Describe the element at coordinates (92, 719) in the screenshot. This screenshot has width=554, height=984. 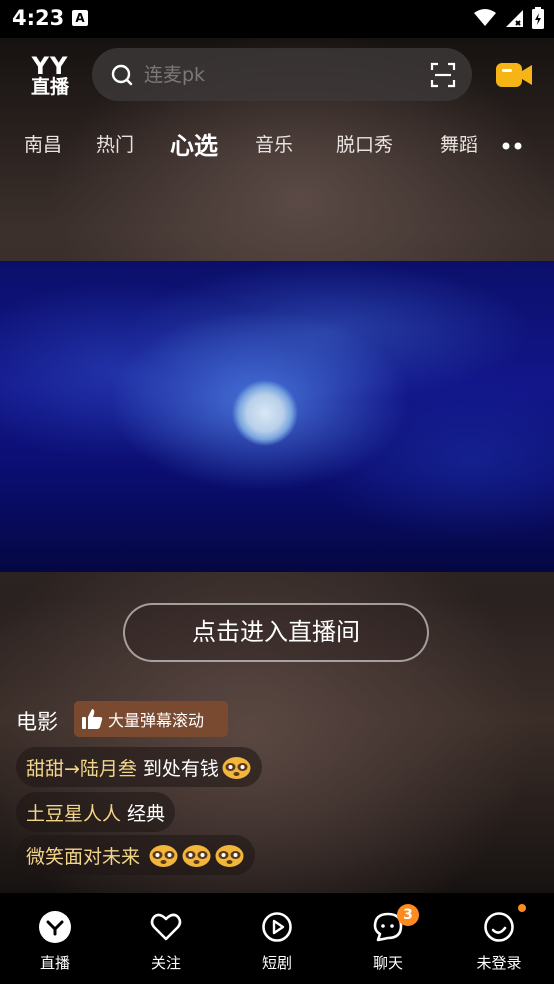
I see `thumbs-up-icon` at that location.